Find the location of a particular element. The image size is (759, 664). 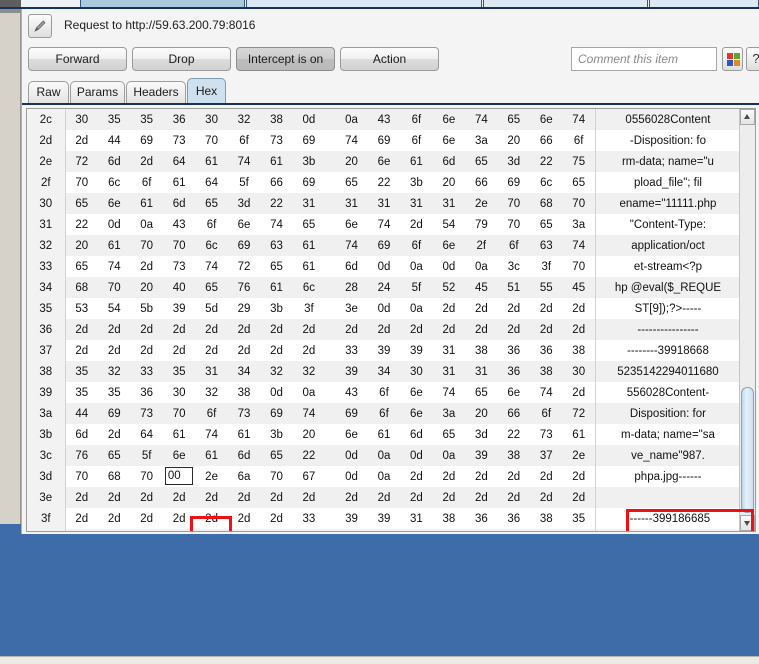

hex-ascii-cell: pload_file"; fil is located at coordinates (667, 182).